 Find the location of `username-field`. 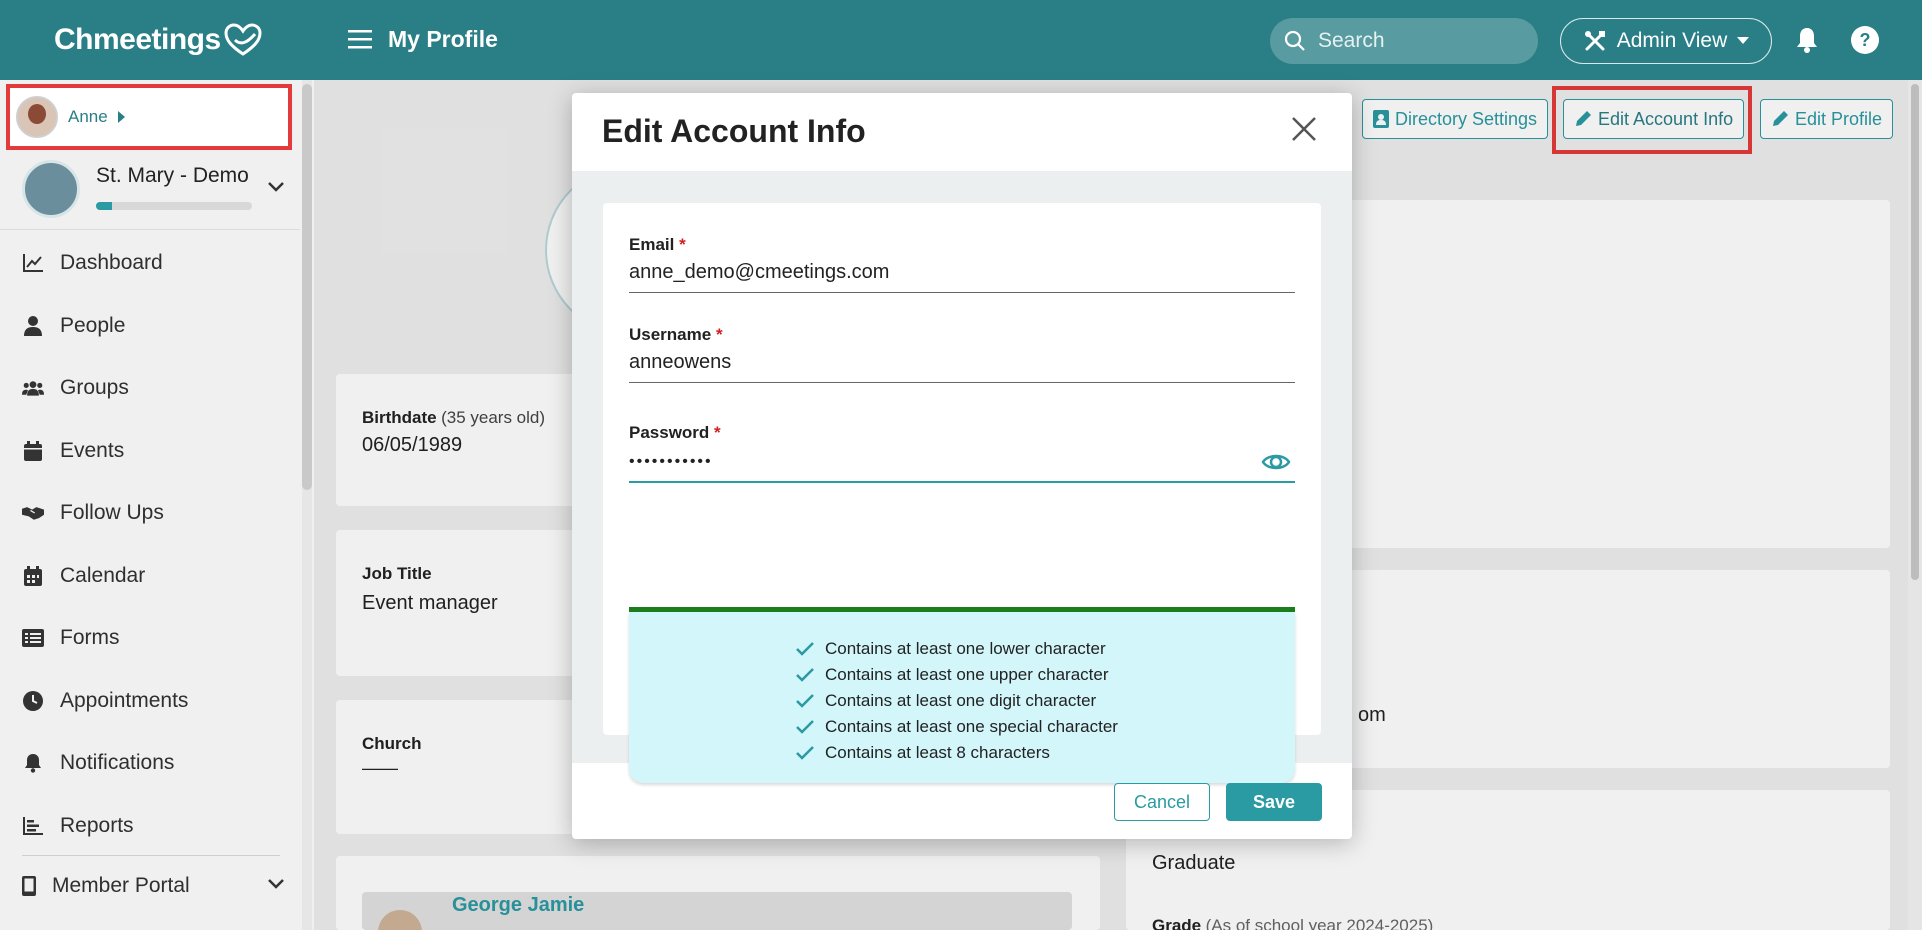

username-field is located at coordinates (962, 364).